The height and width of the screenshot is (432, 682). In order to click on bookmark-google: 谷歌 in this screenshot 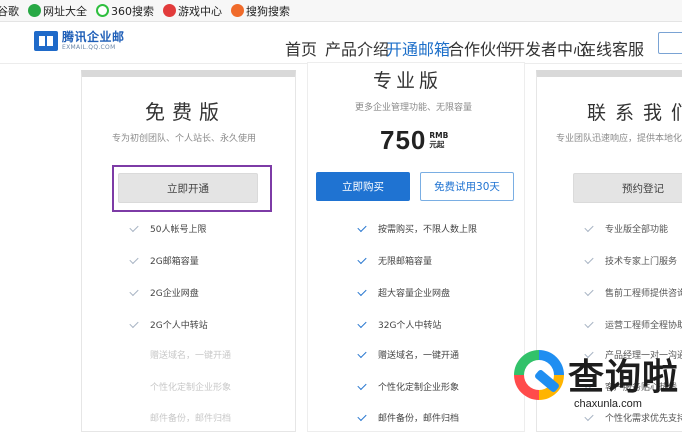, I will do `click(9, 11)`.